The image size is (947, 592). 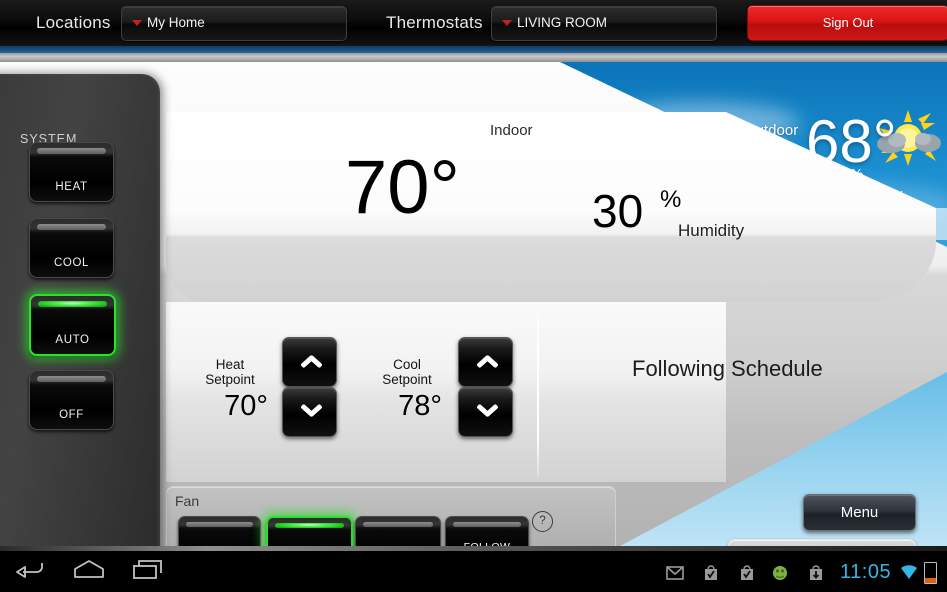 What do you see at coordinates (671, 199) in the screenshot?
I see `indoor-humidity-percent-sign: %` at bounding box center [671, 199].